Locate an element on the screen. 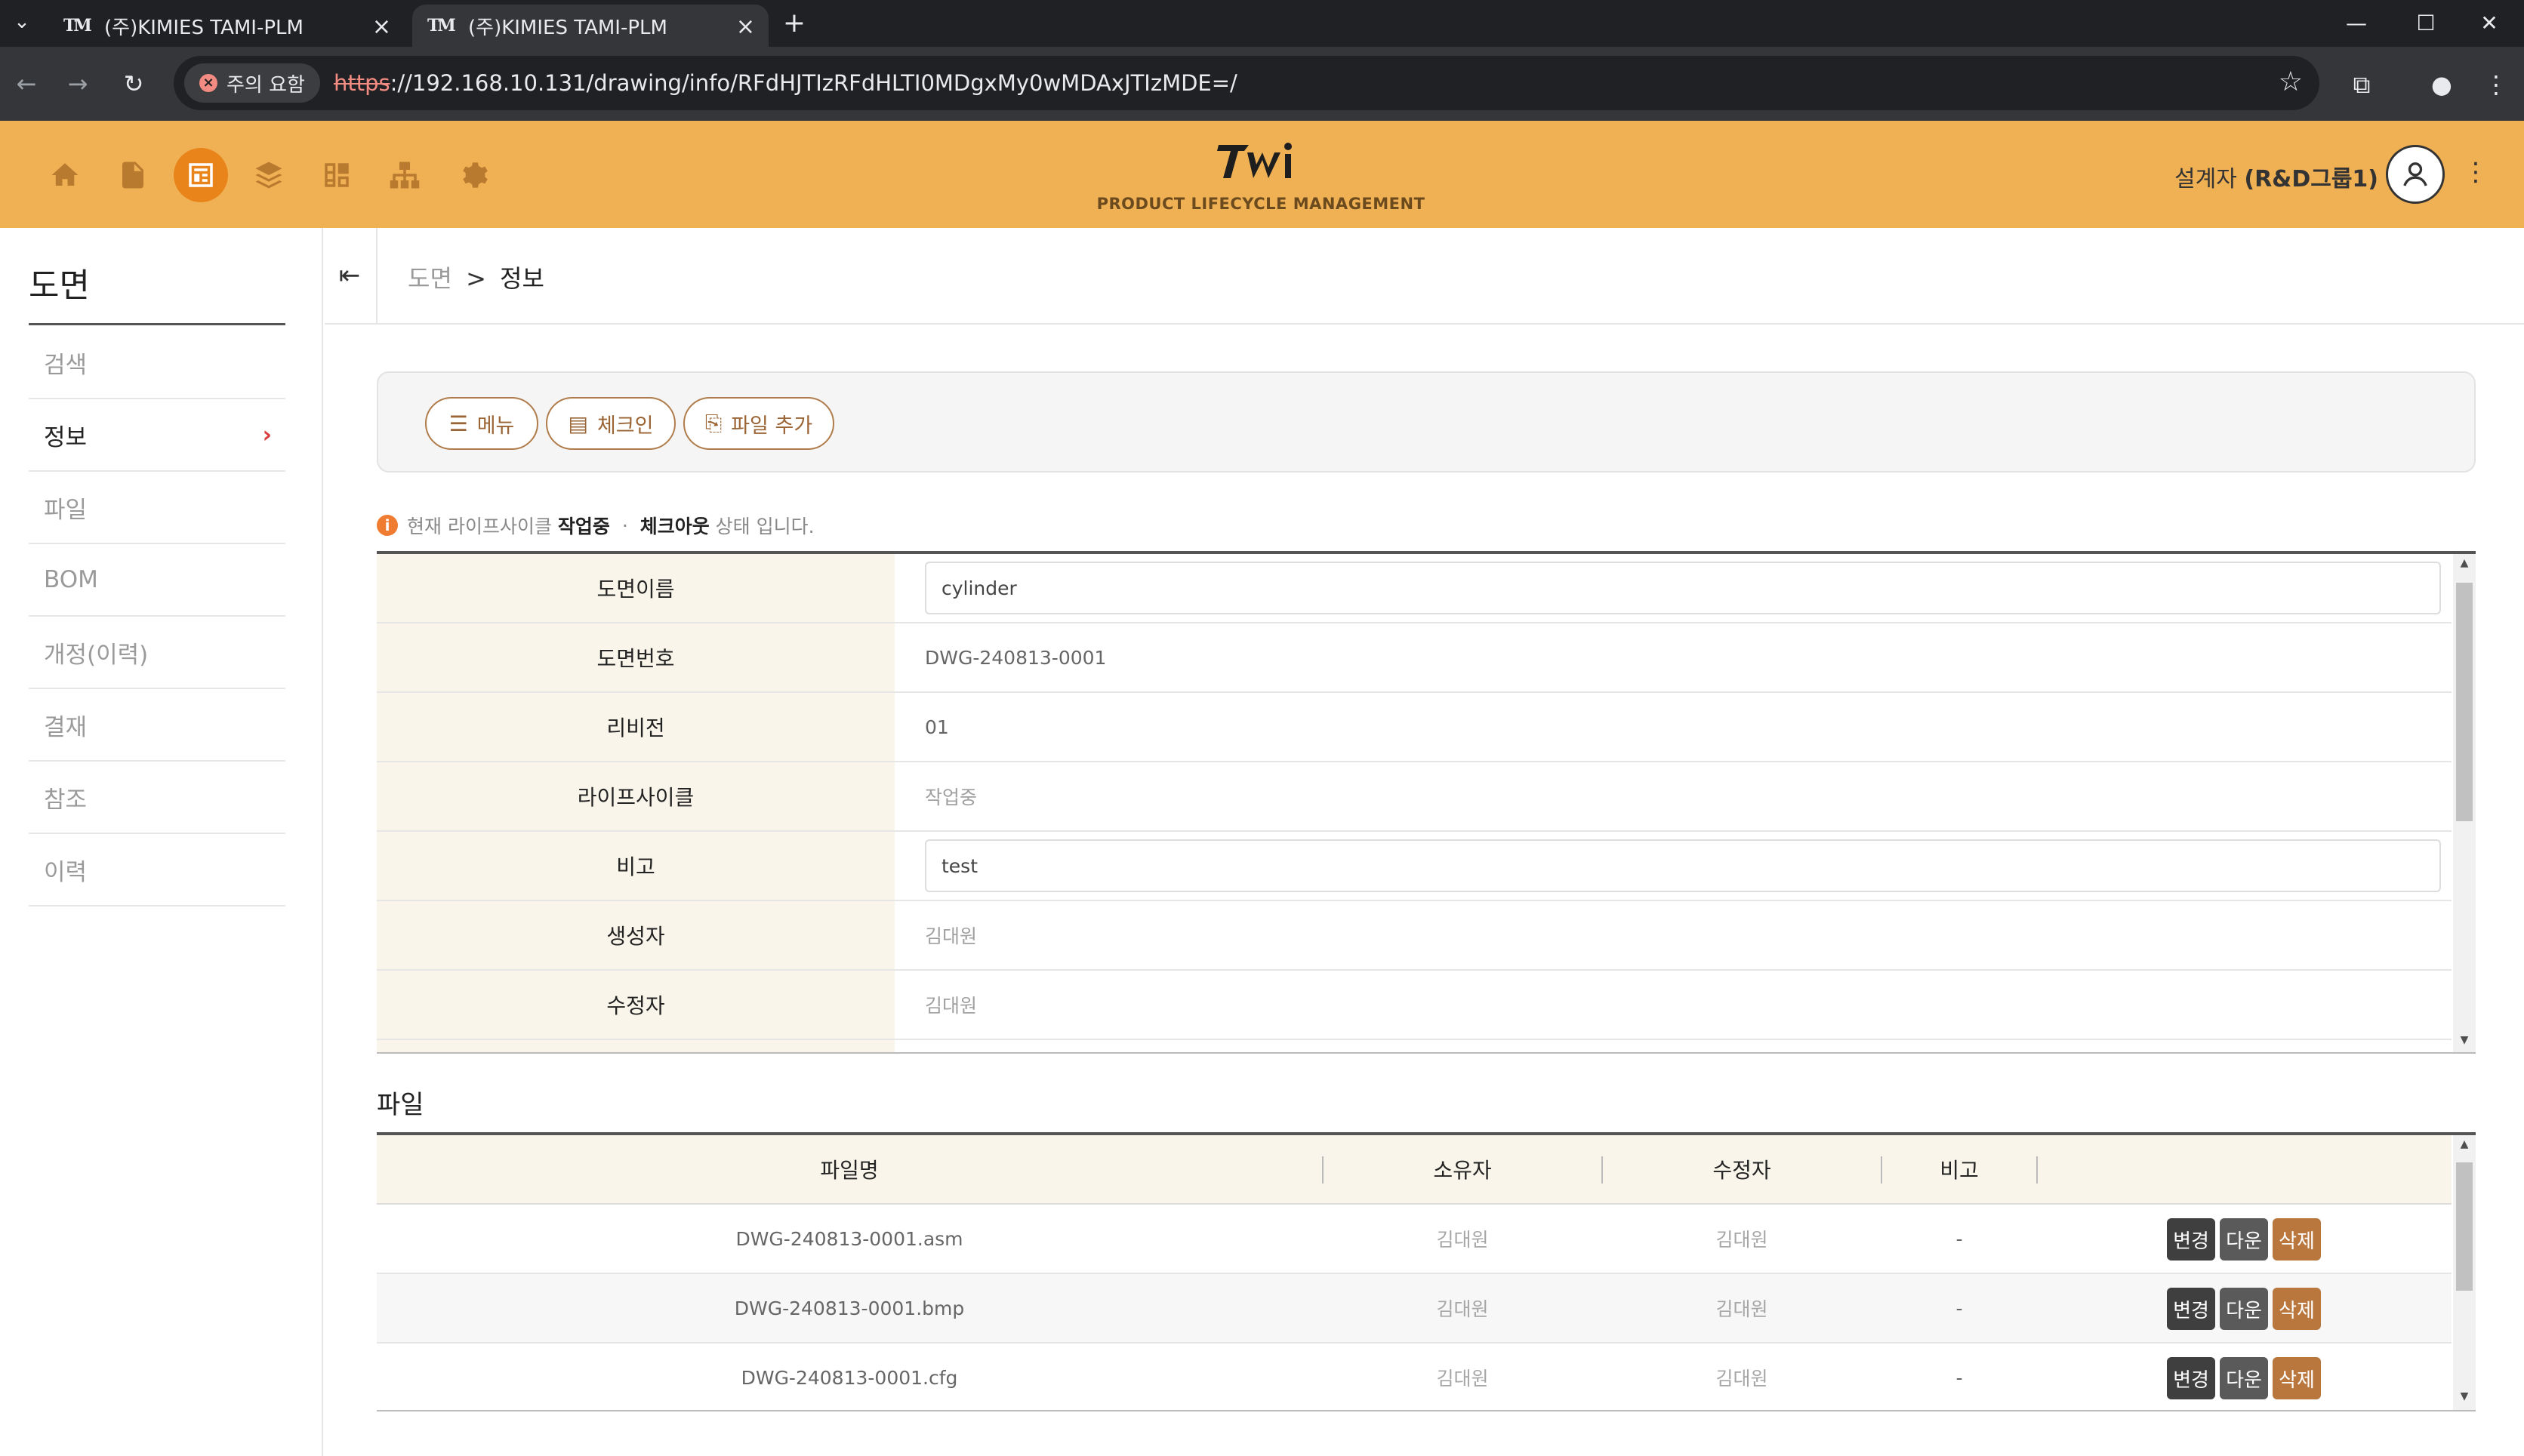  sidebar-item-label: 파일 is located at coordinates (66, 510).